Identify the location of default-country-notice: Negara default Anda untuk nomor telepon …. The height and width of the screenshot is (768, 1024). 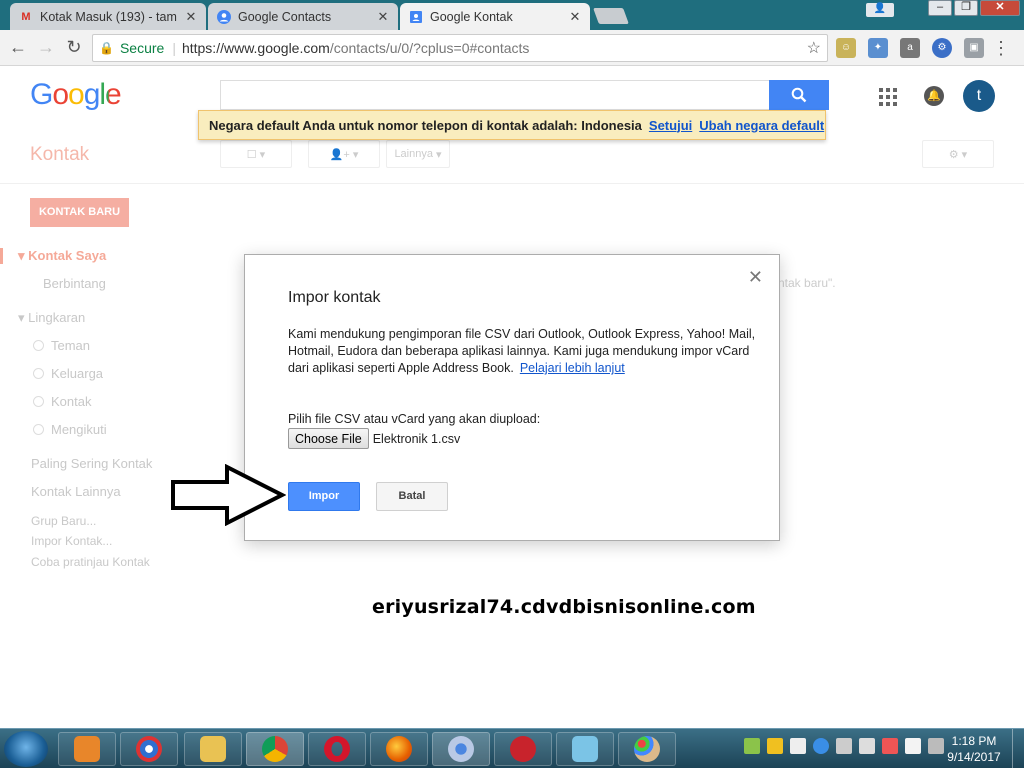
(512, 125).